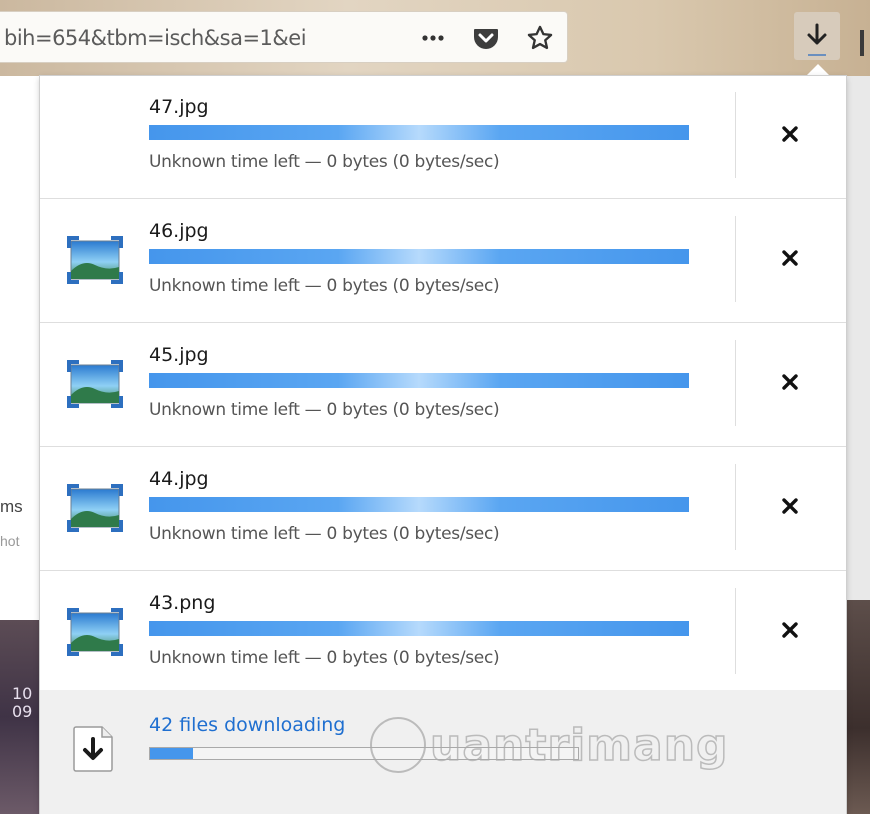 The height and width of the screenshot is (814, 870). I want to click on downloads-toolbar-button, so click(817, 36).